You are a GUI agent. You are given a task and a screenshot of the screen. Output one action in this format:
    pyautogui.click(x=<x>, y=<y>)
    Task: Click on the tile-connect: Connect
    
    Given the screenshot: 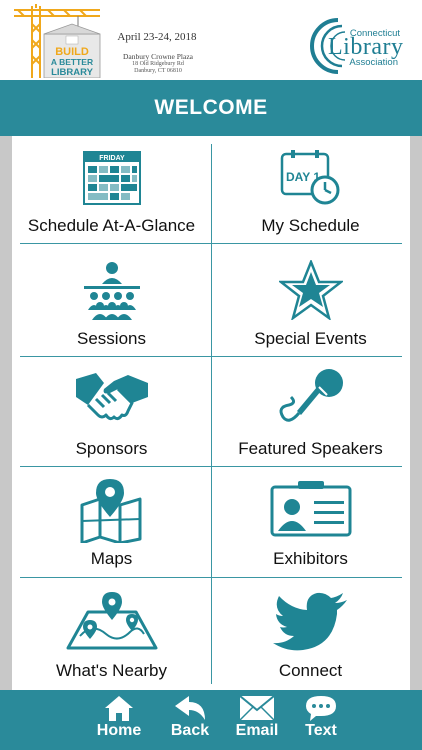 What is the action you would take?
    pyautogui.click(x=310, y=634)
    